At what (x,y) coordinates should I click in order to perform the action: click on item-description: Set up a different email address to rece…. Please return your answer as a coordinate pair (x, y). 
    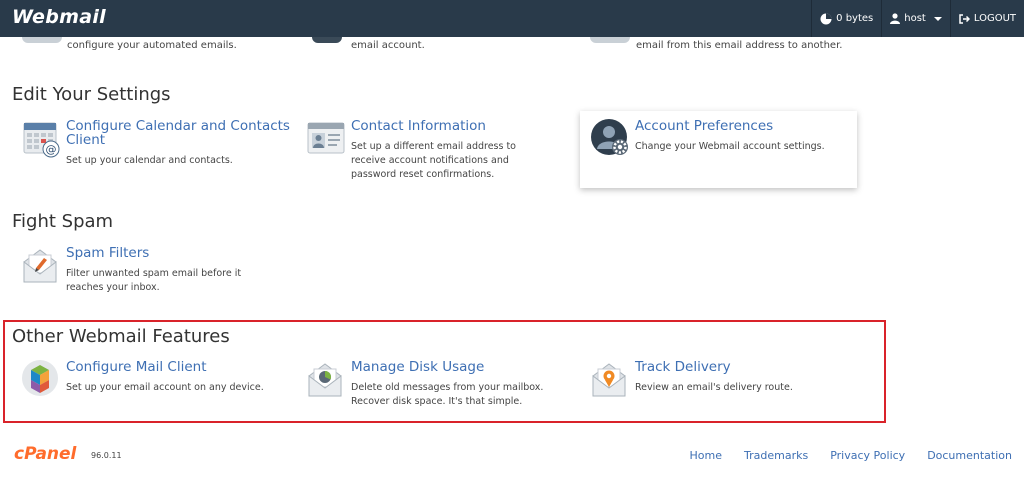
    Looking at the image, I should click on (433, 160).